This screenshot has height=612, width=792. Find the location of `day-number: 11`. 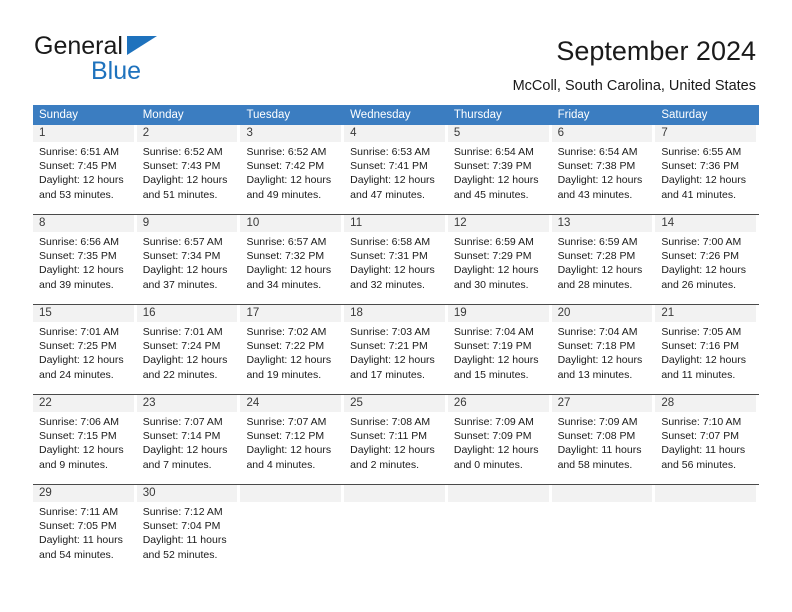

day-number: 11 is located at coordinates (394, 223).